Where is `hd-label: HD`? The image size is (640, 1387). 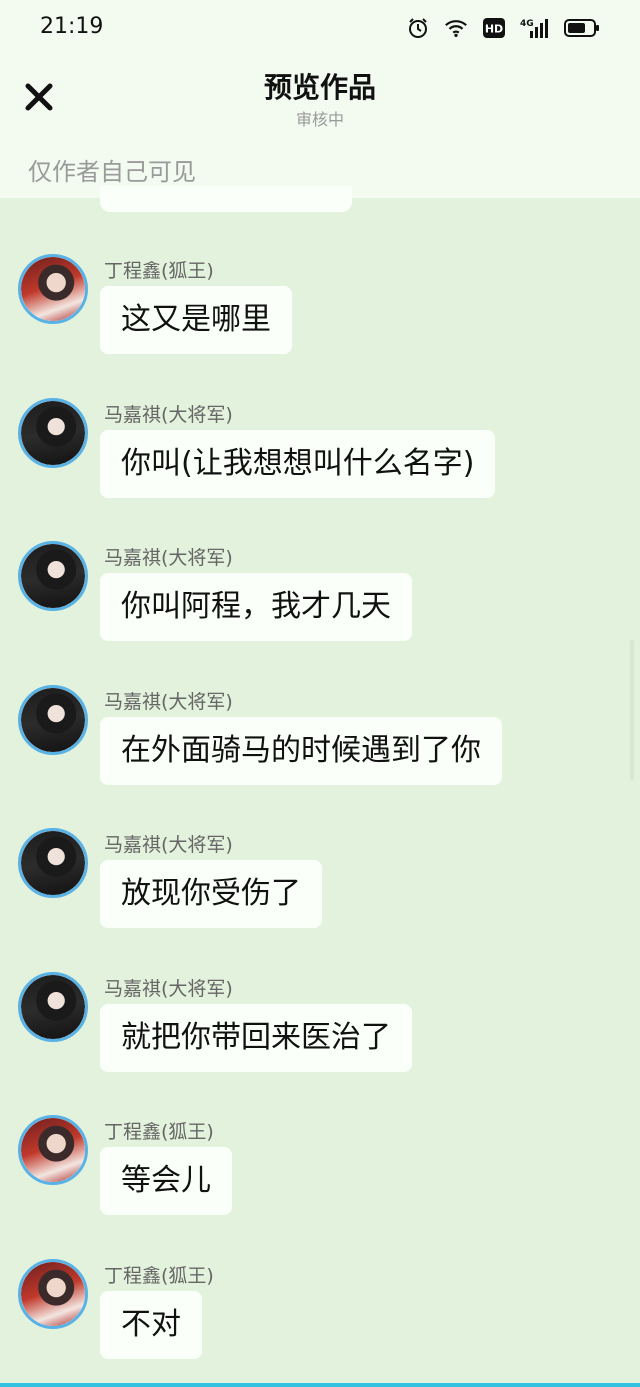
hd-label: HD is located at coordinates (494, 29).